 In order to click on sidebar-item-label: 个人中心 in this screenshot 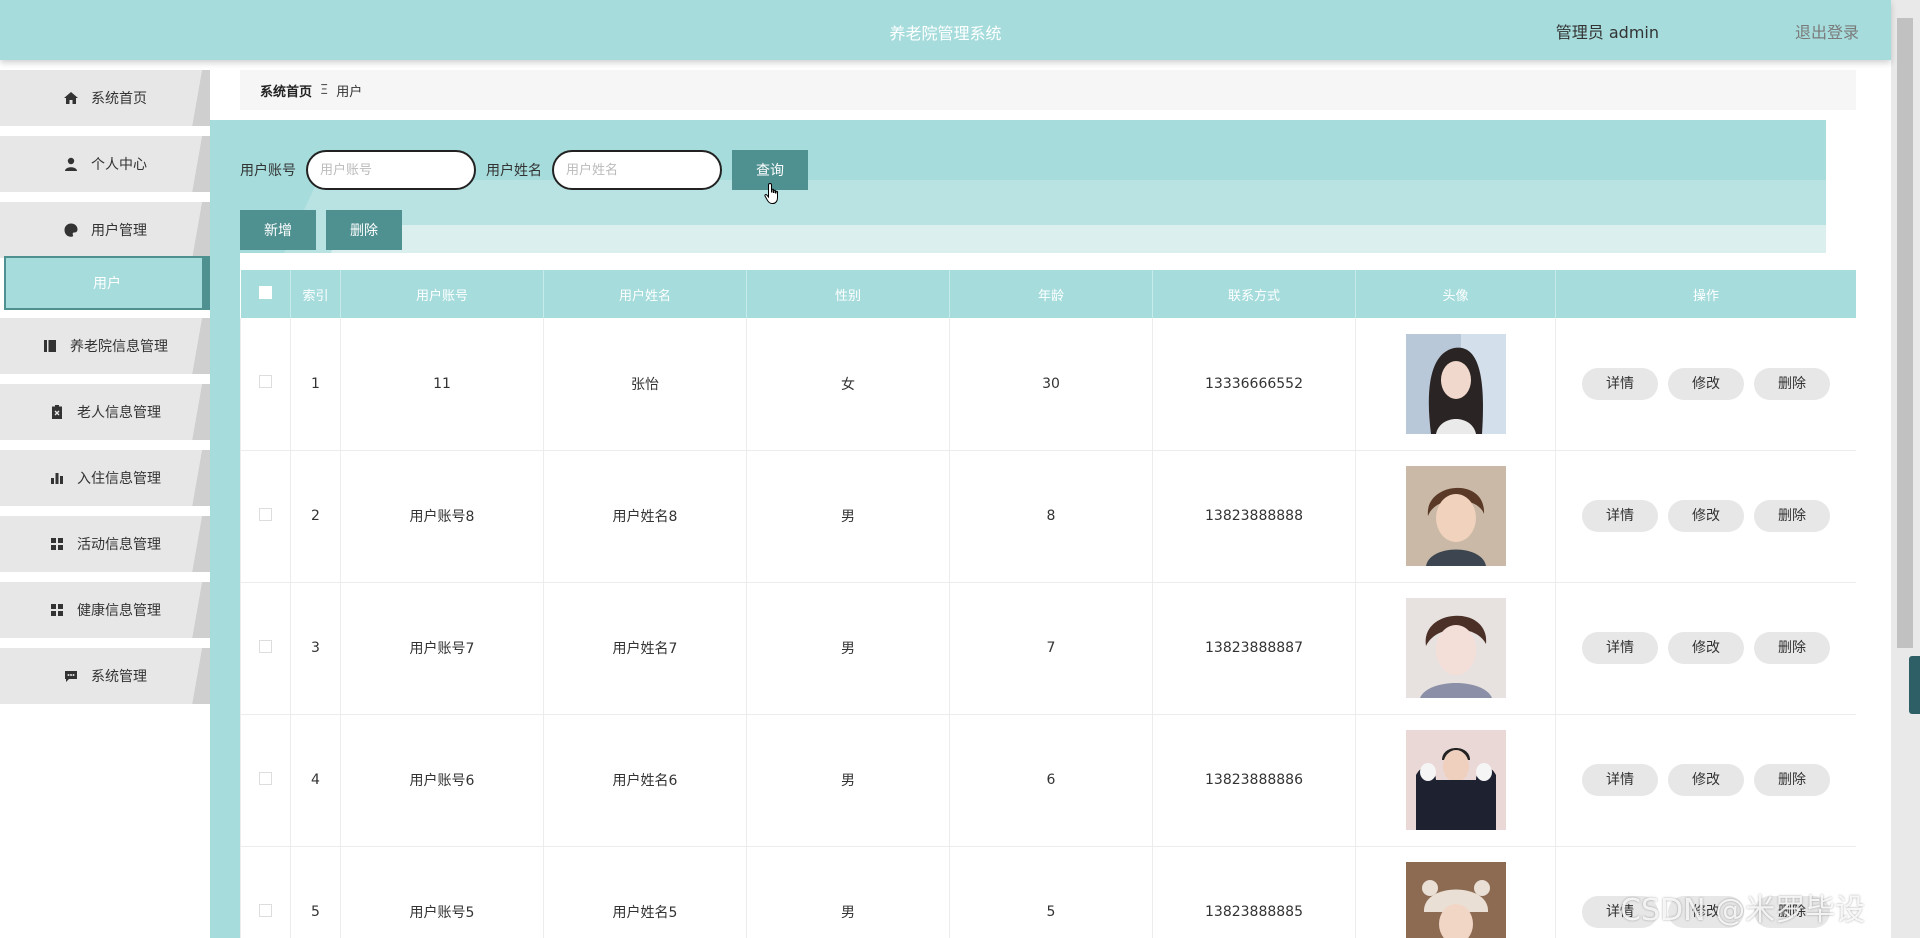, I will do `click(119, 165)`.